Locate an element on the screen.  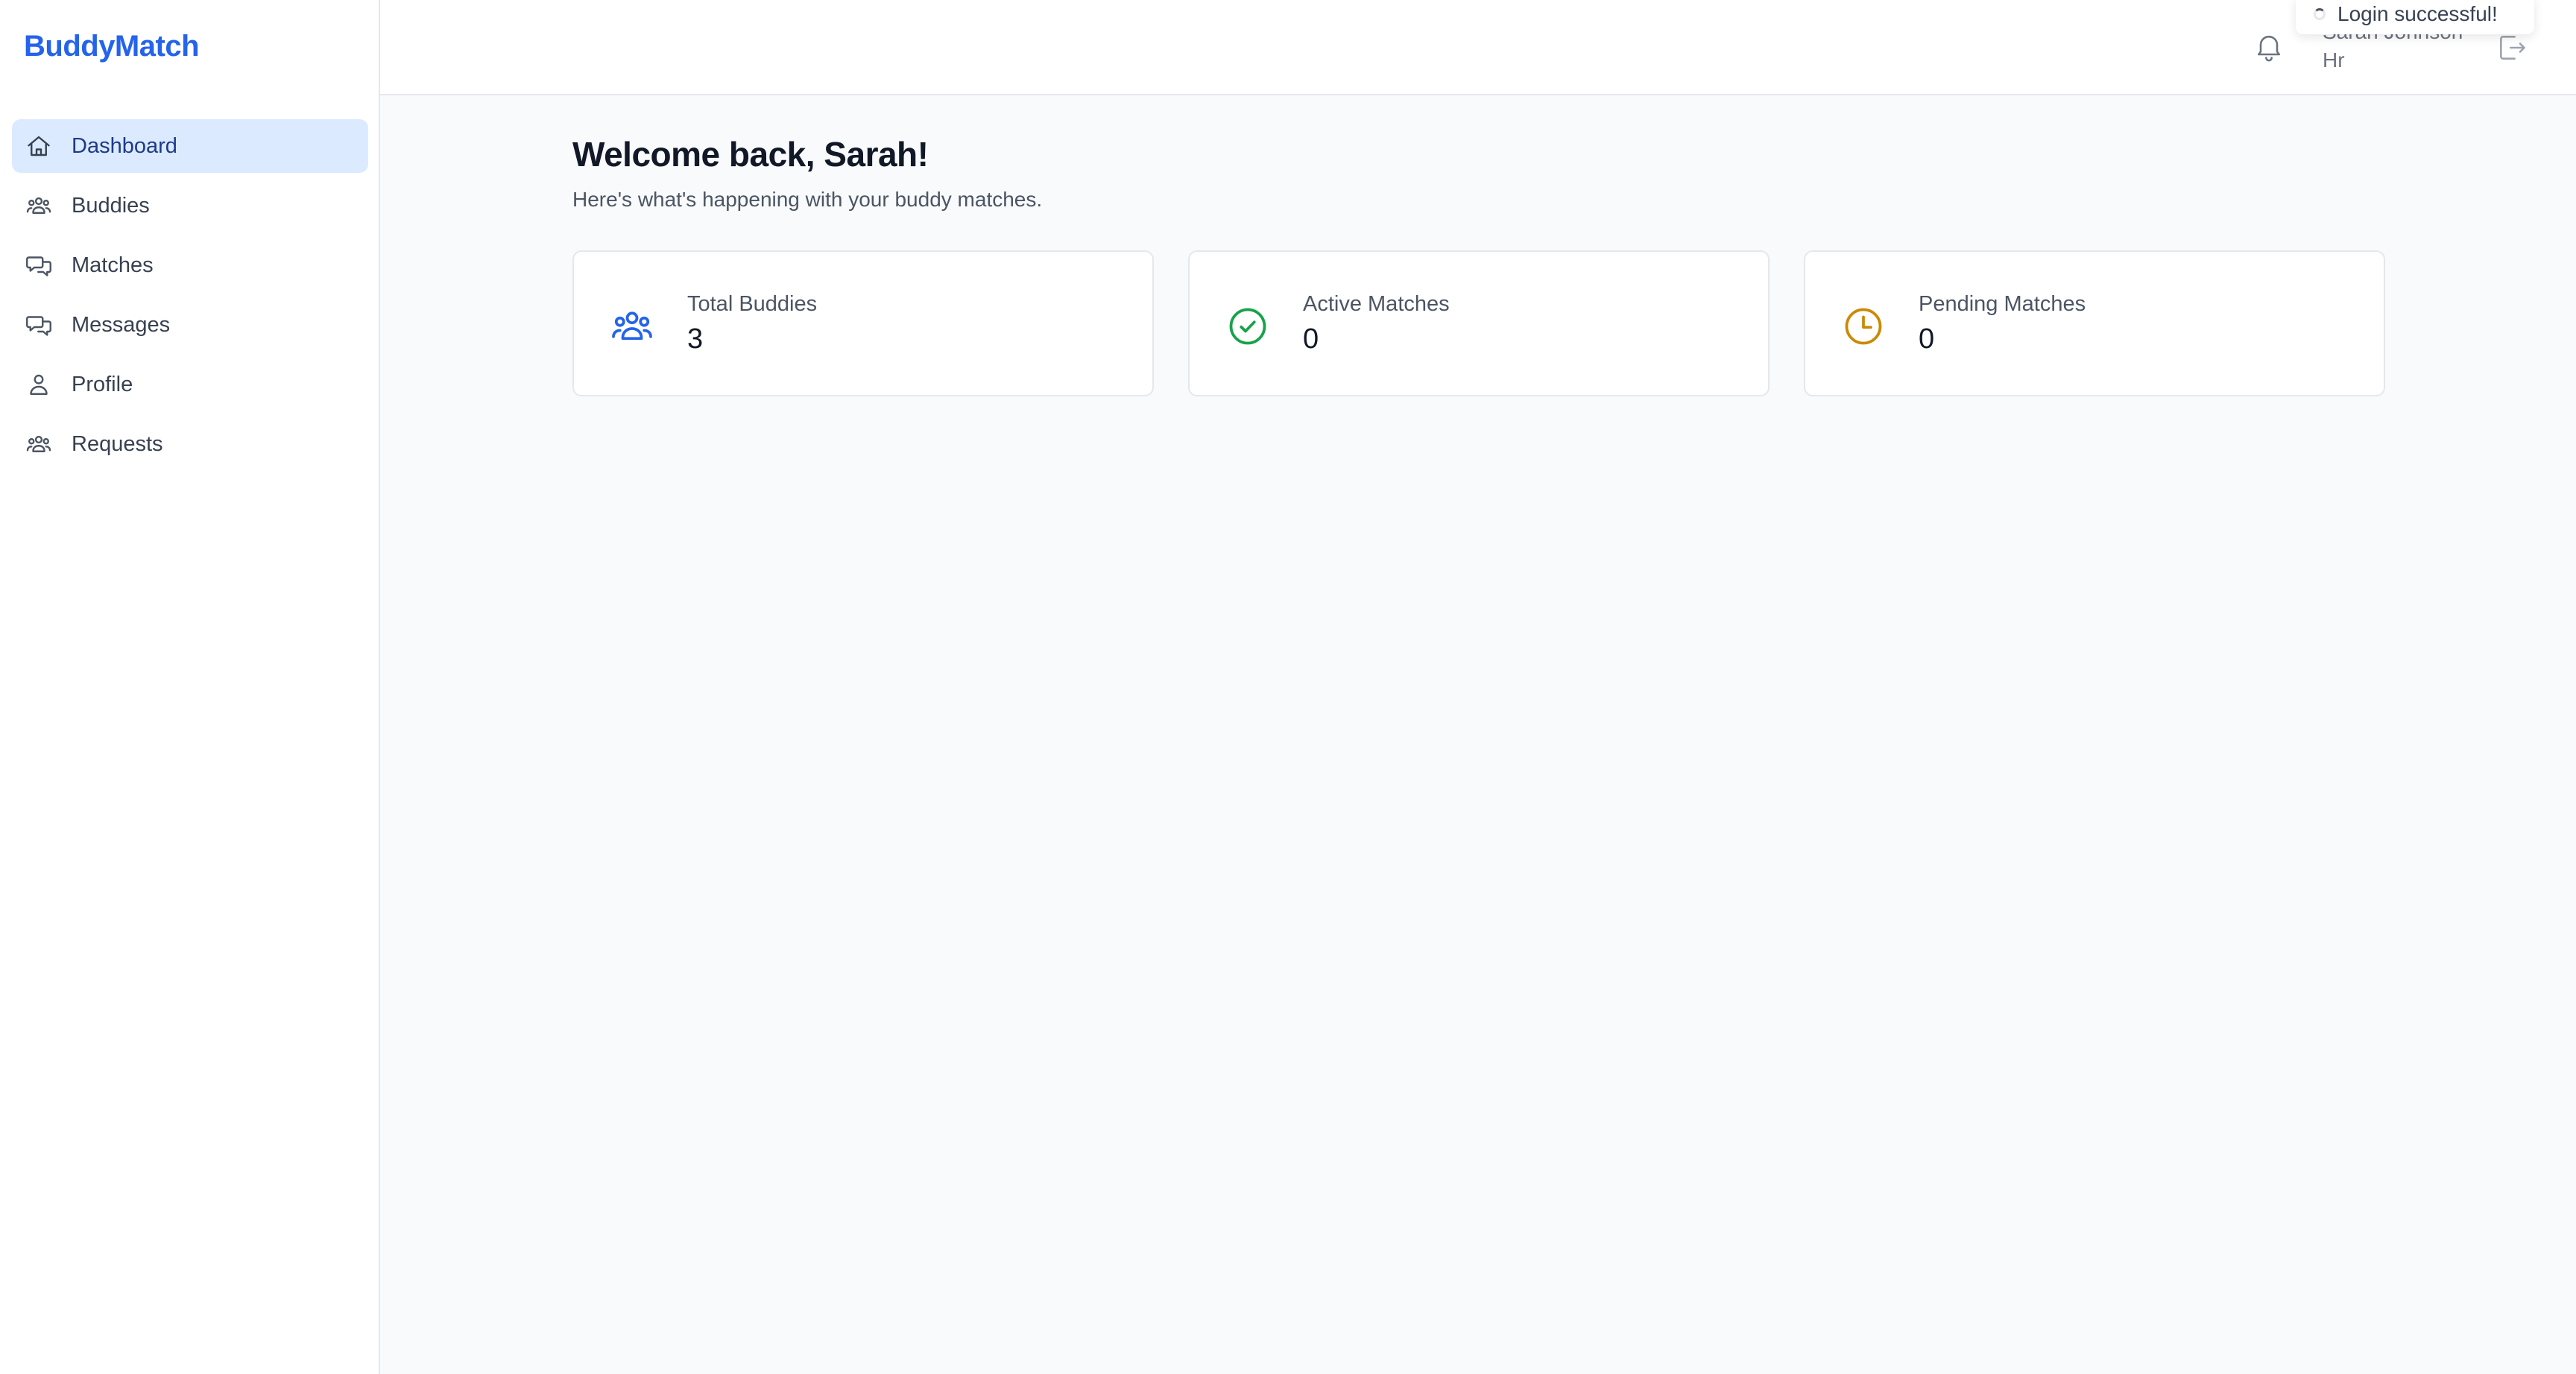
sidebar-item-label: Buddies is located at coordinates (111, 205).